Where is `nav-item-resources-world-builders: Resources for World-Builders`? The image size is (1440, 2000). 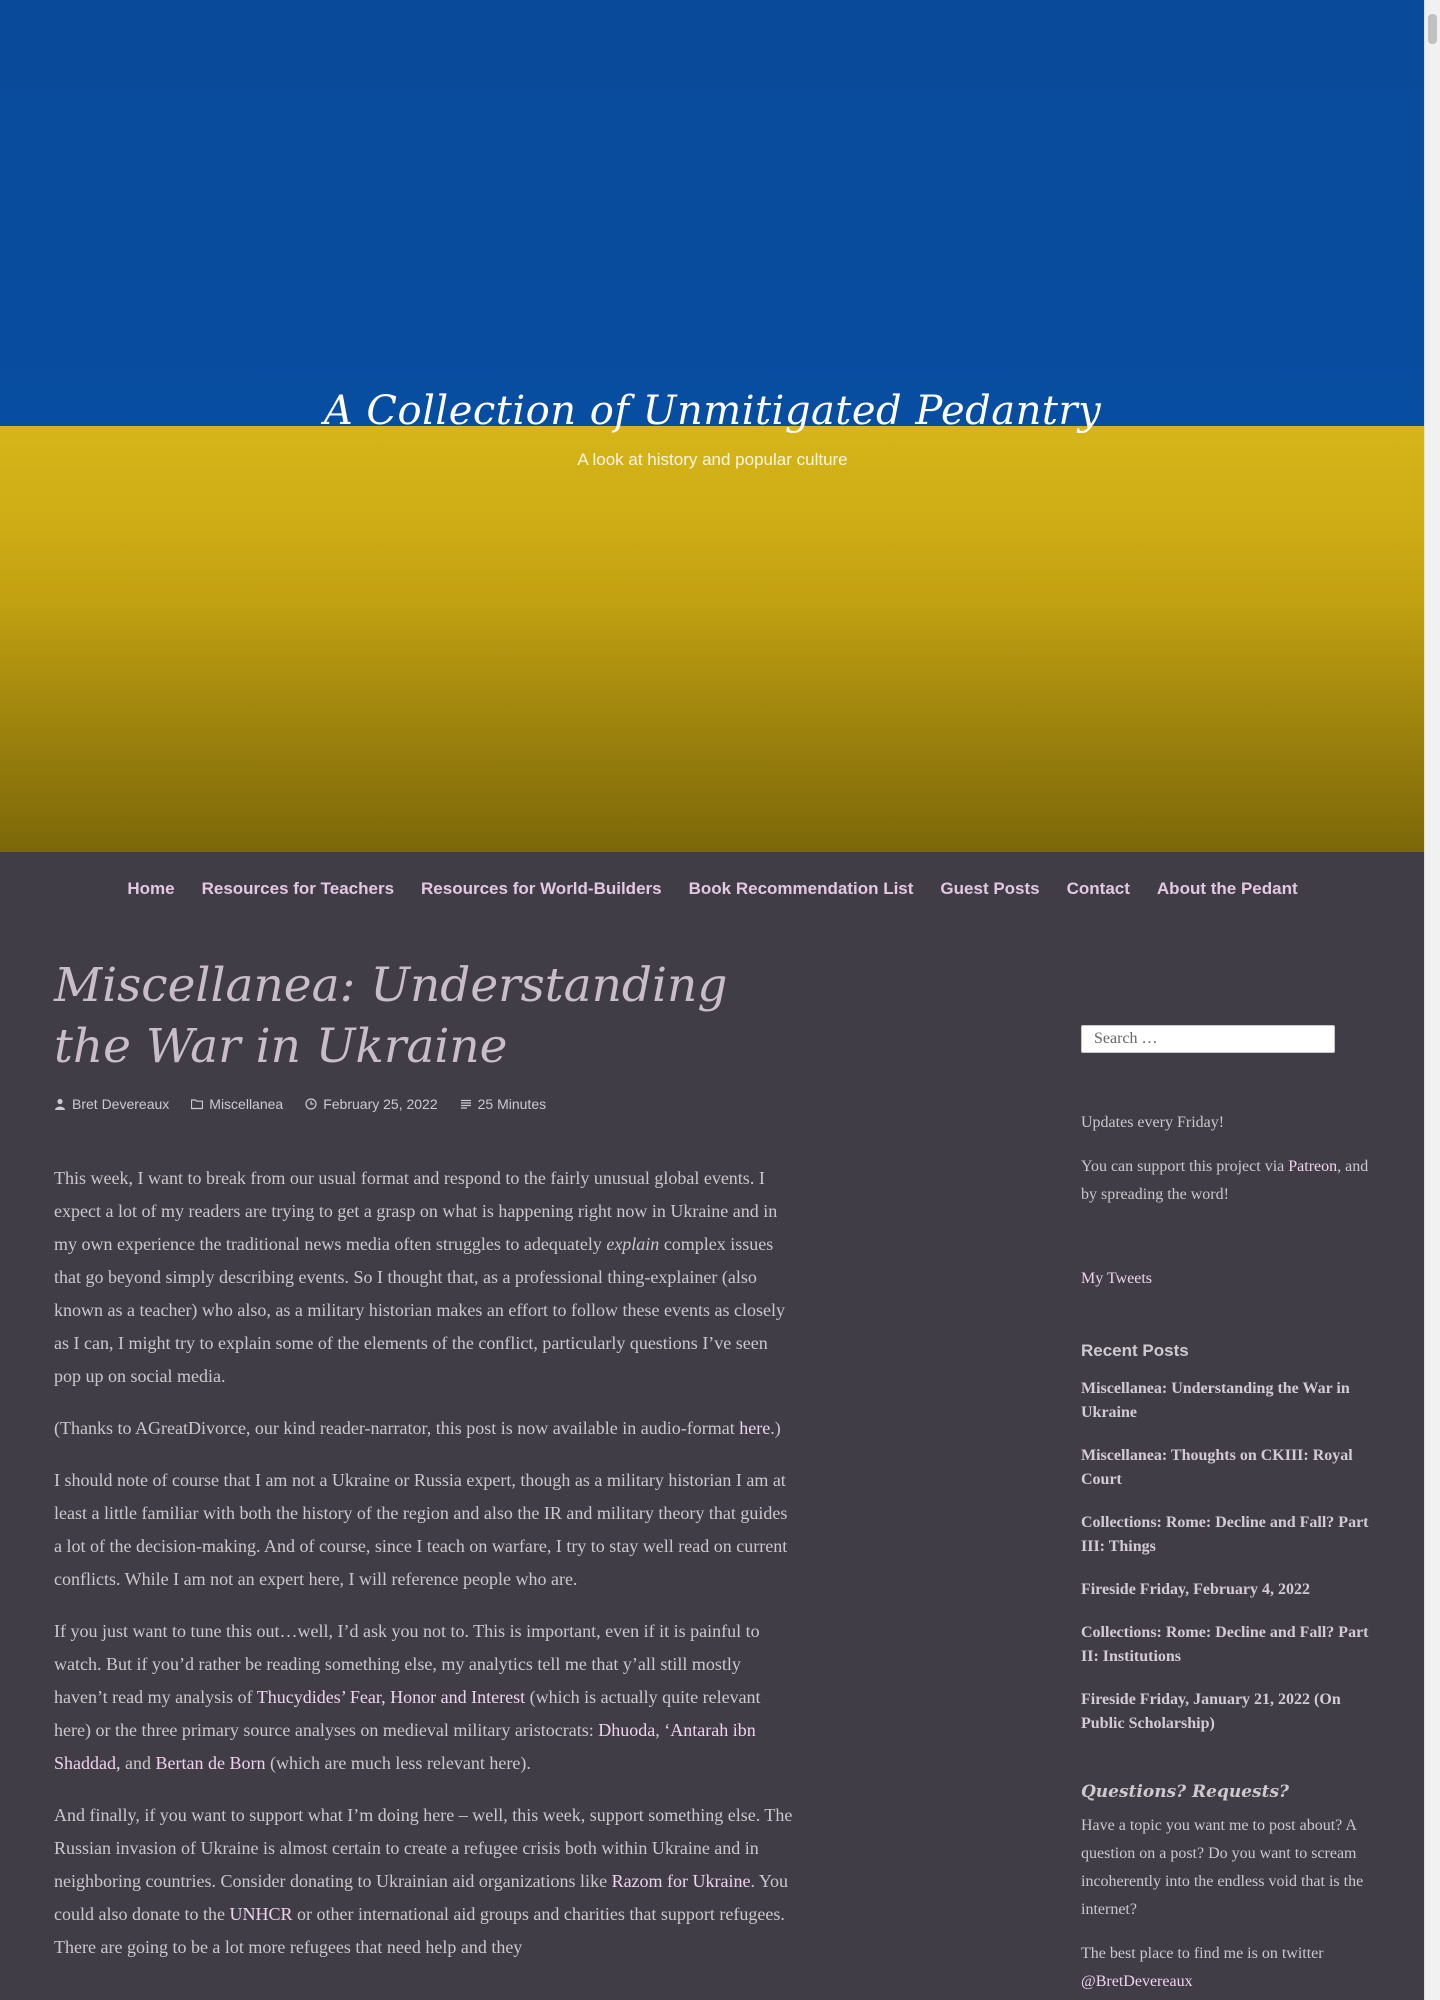
nav-item-resources-world-builders: Resources for World-Builders is located at coordinates (541, 889).